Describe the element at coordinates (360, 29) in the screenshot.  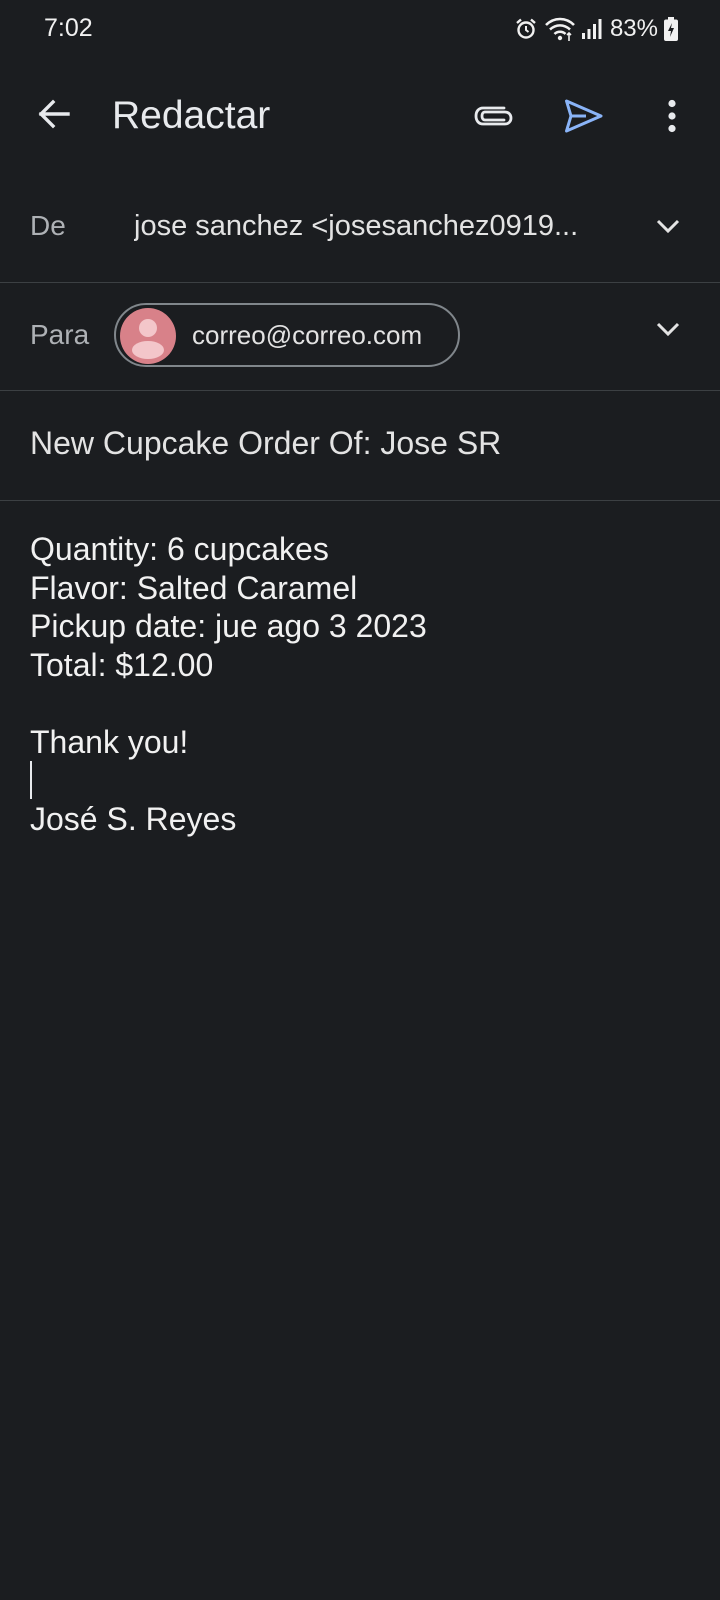
I see `status-bar: 7:02 83%` at that location.